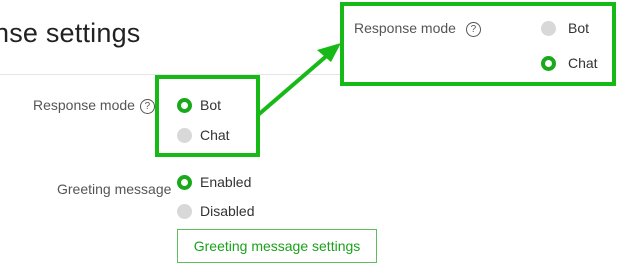 This screenshot has width=618, height=263. What do you see at coordinates (405, 28) in the screenshot?
I see `callout-label-text: Response mode` at bounding box center [405, 28].